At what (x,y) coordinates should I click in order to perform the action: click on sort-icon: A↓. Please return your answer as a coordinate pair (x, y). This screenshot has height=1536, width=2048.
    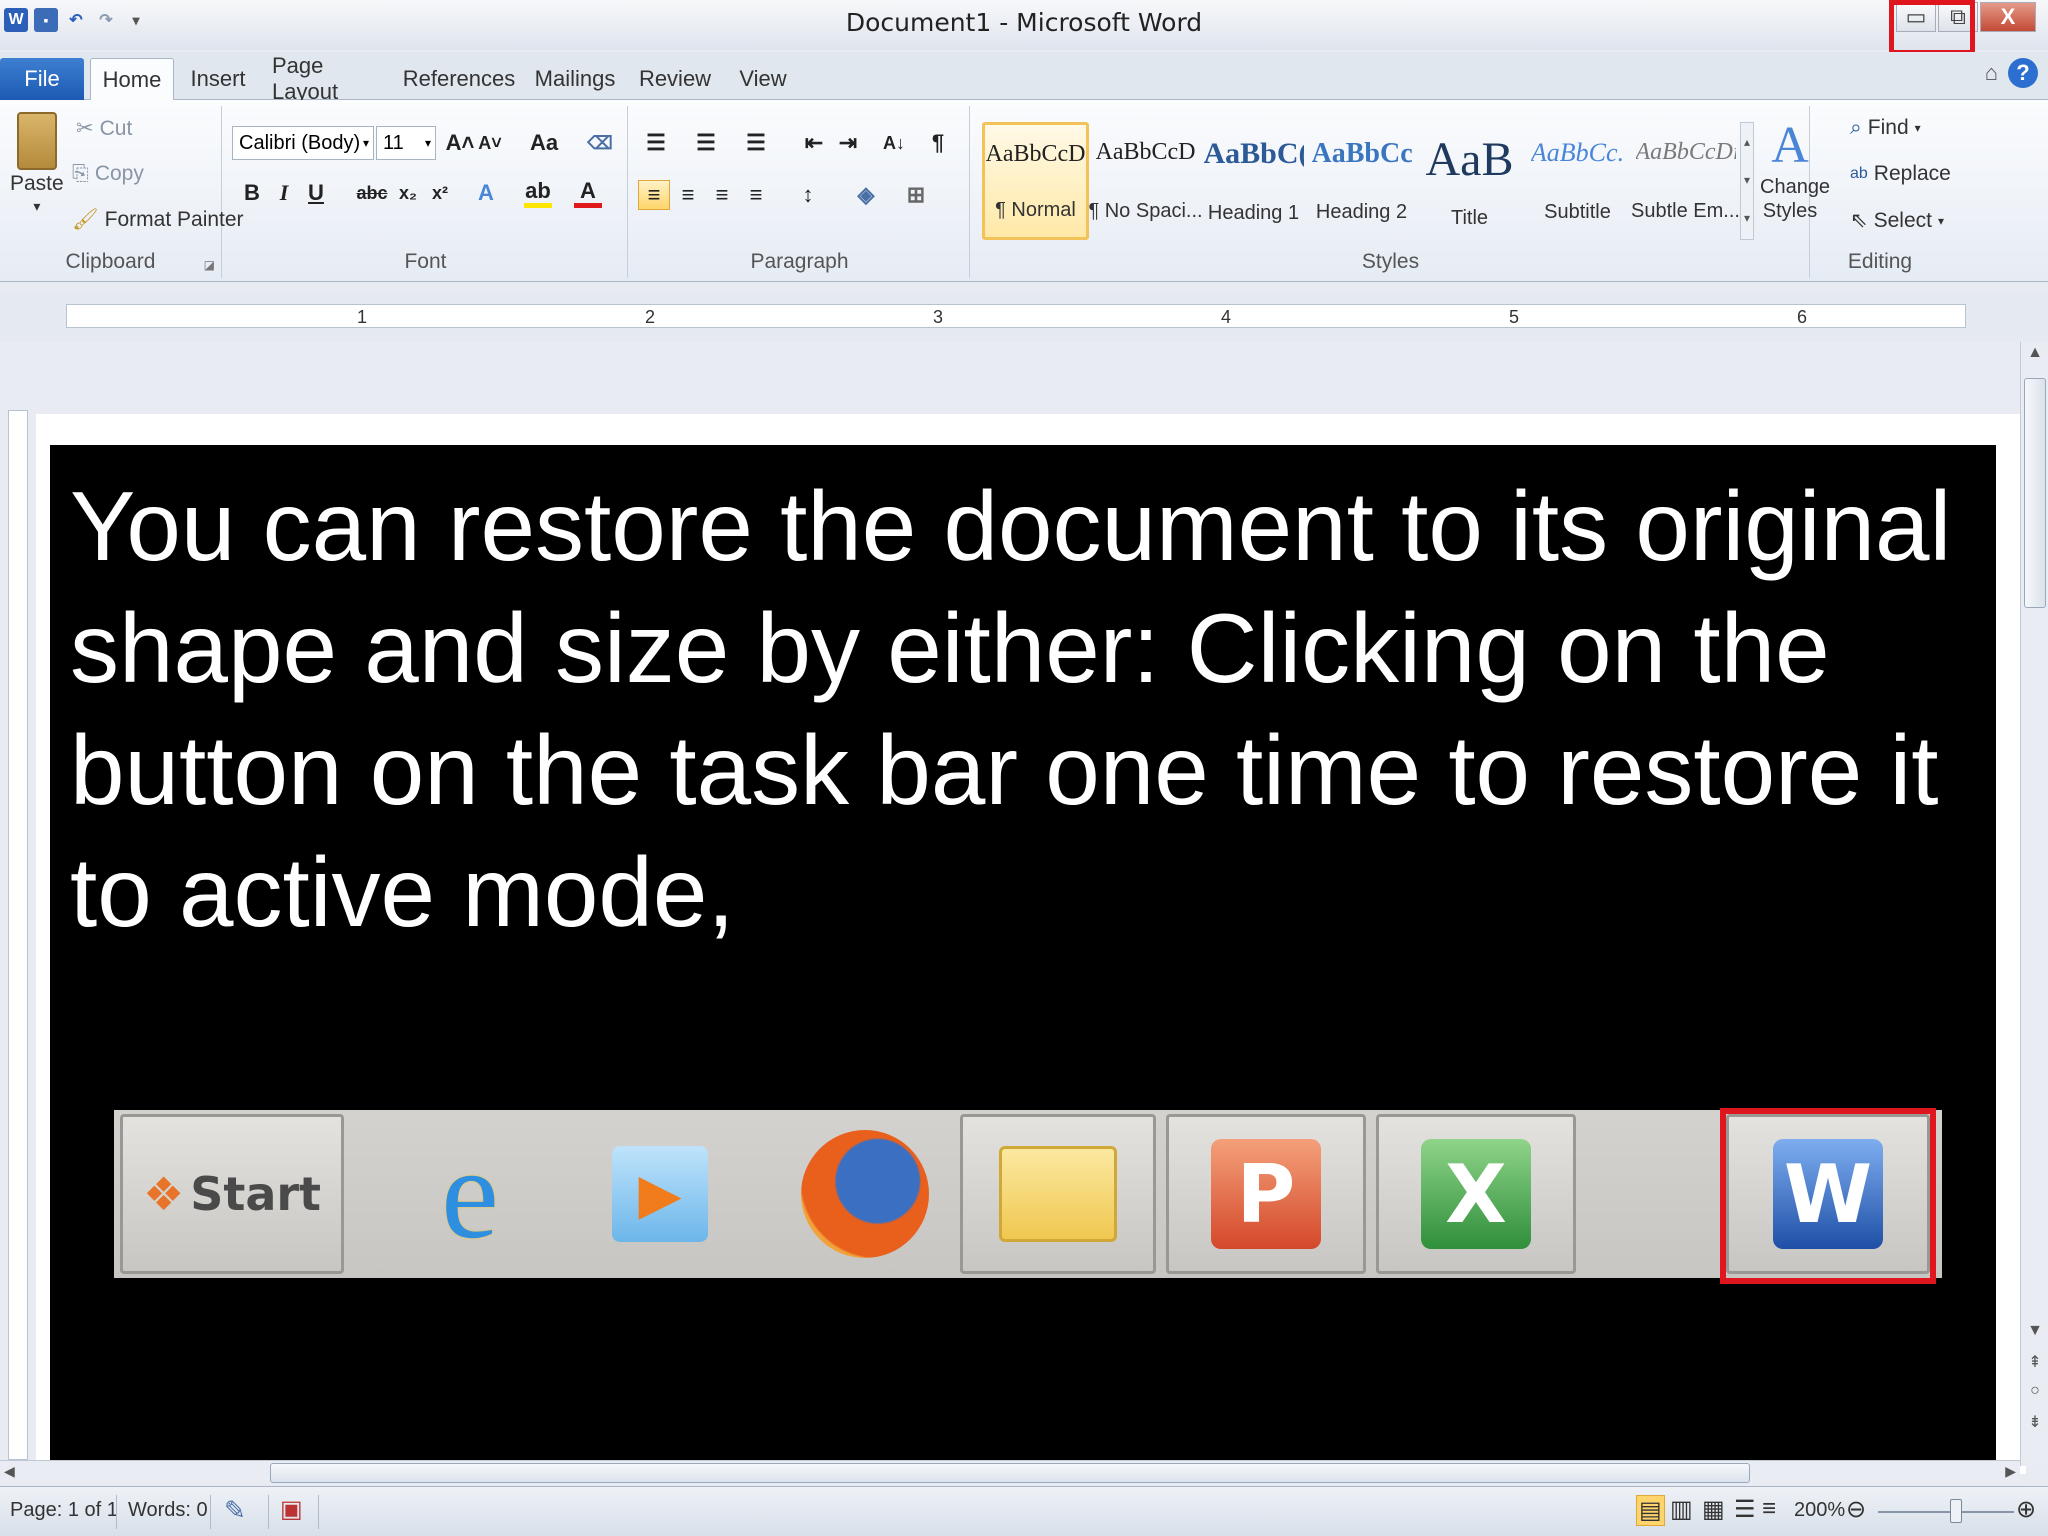
    Looking at the image, I should click on (894, 143).